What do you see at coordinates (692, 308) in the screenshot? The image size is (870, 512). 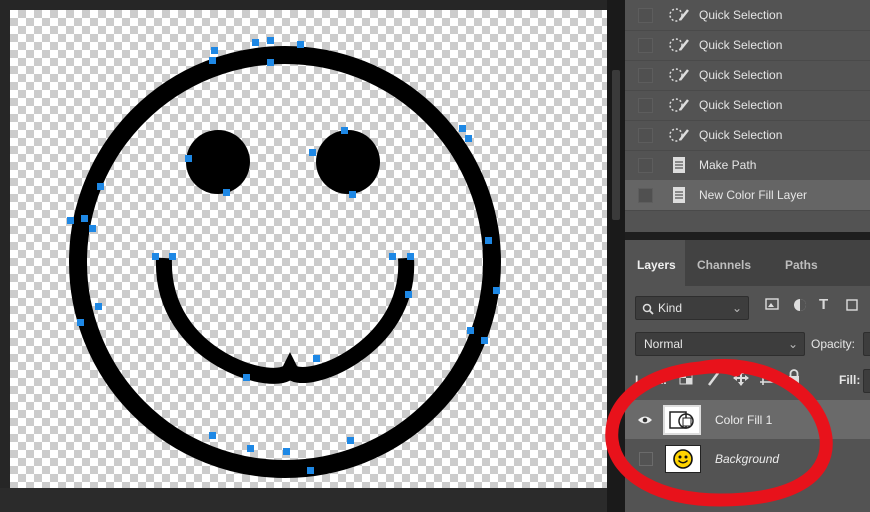 I see `layer-filter-select: Kind ⌄` at bounding box center [692, 308].